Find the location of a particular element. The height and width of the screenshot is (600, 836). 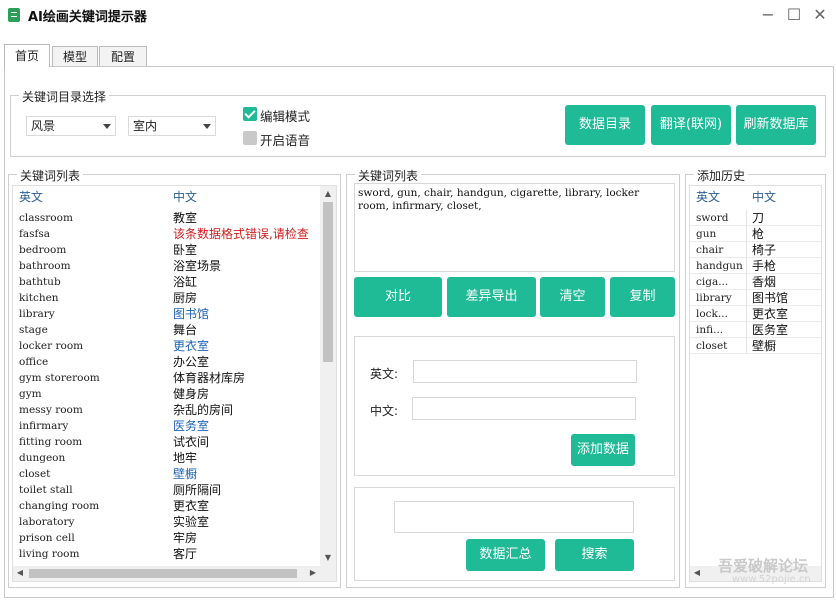

clear-button: 清空 is located at coordinates (572, 297).